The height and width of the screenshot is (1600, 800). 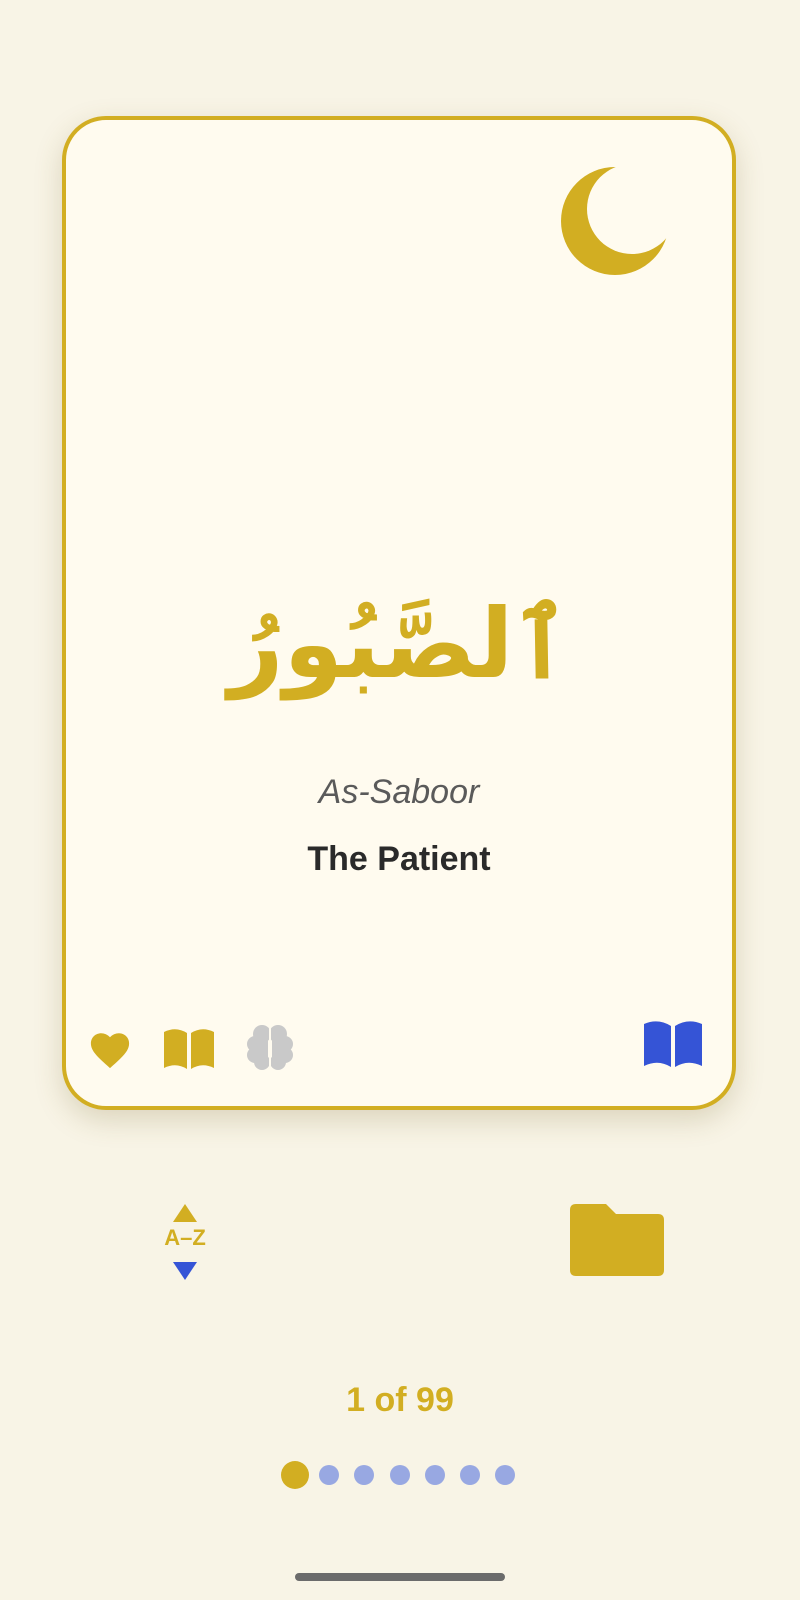 I want to click on sort-label: A–Z, so click(x=185, y=1238).